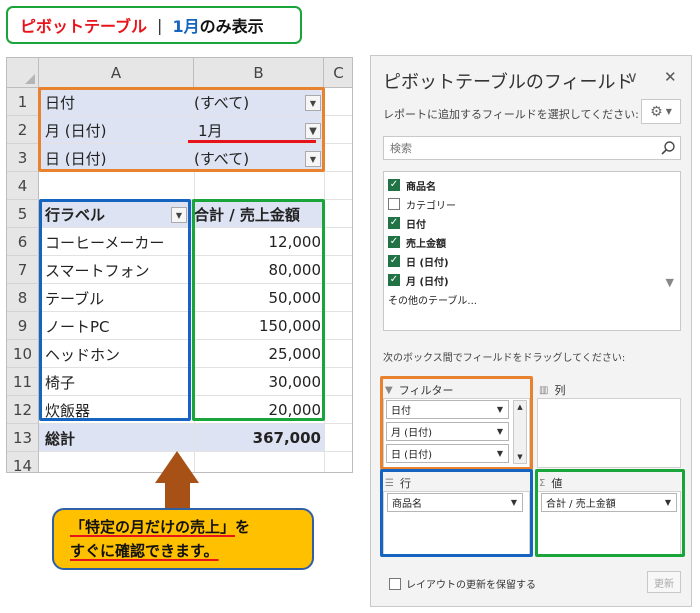  I want to click on row-header-9: 9, so click(23, 326).